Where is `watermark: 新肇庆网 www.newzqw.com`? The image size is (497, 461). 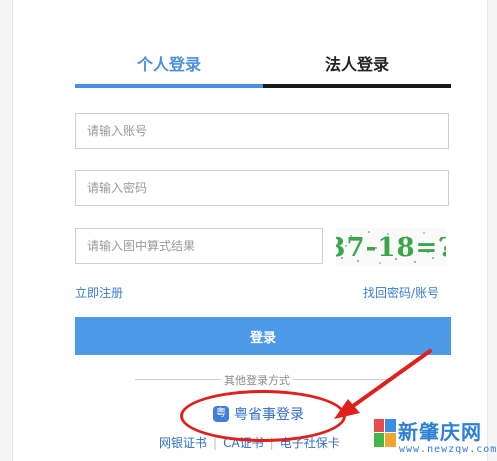 watermark: 新肇庆网 www.newzqw.com is located at coordinates (435, 437).